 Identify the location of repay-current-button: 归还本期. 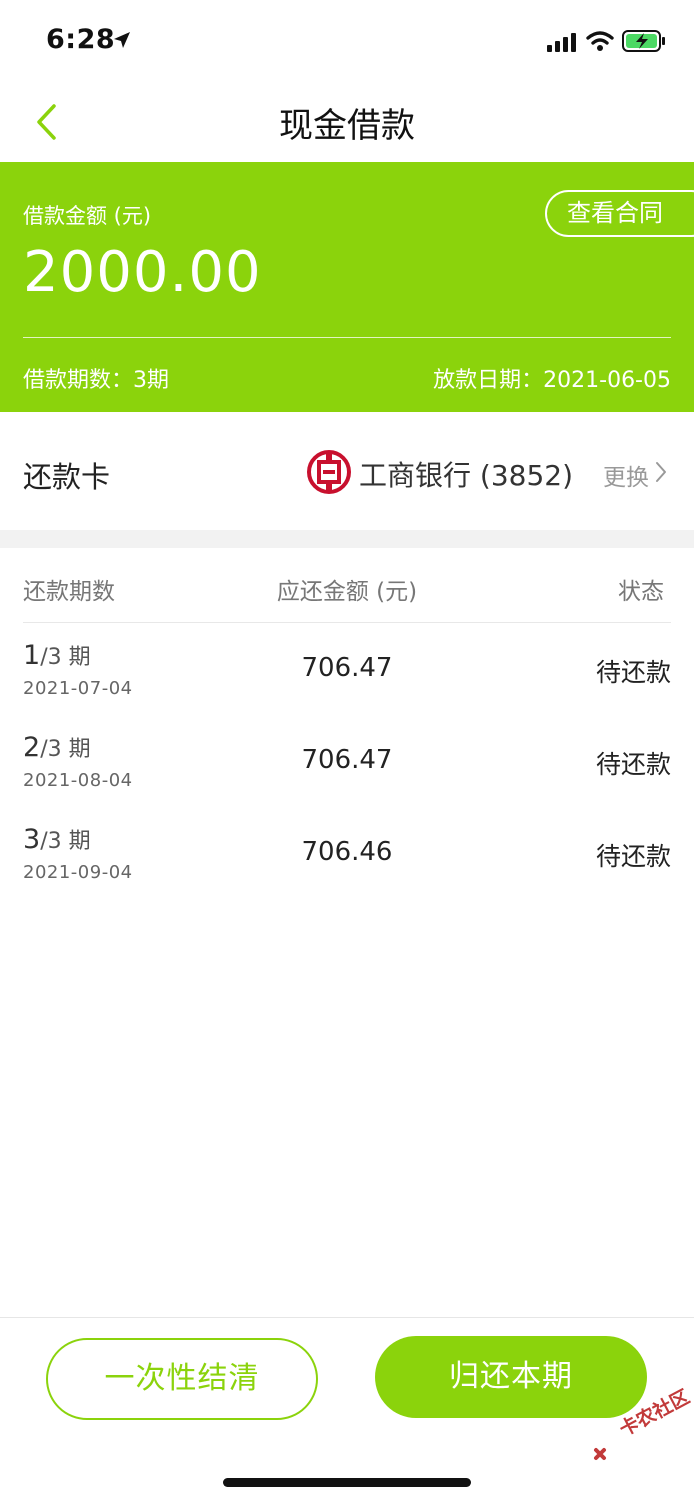
(511, 1377).